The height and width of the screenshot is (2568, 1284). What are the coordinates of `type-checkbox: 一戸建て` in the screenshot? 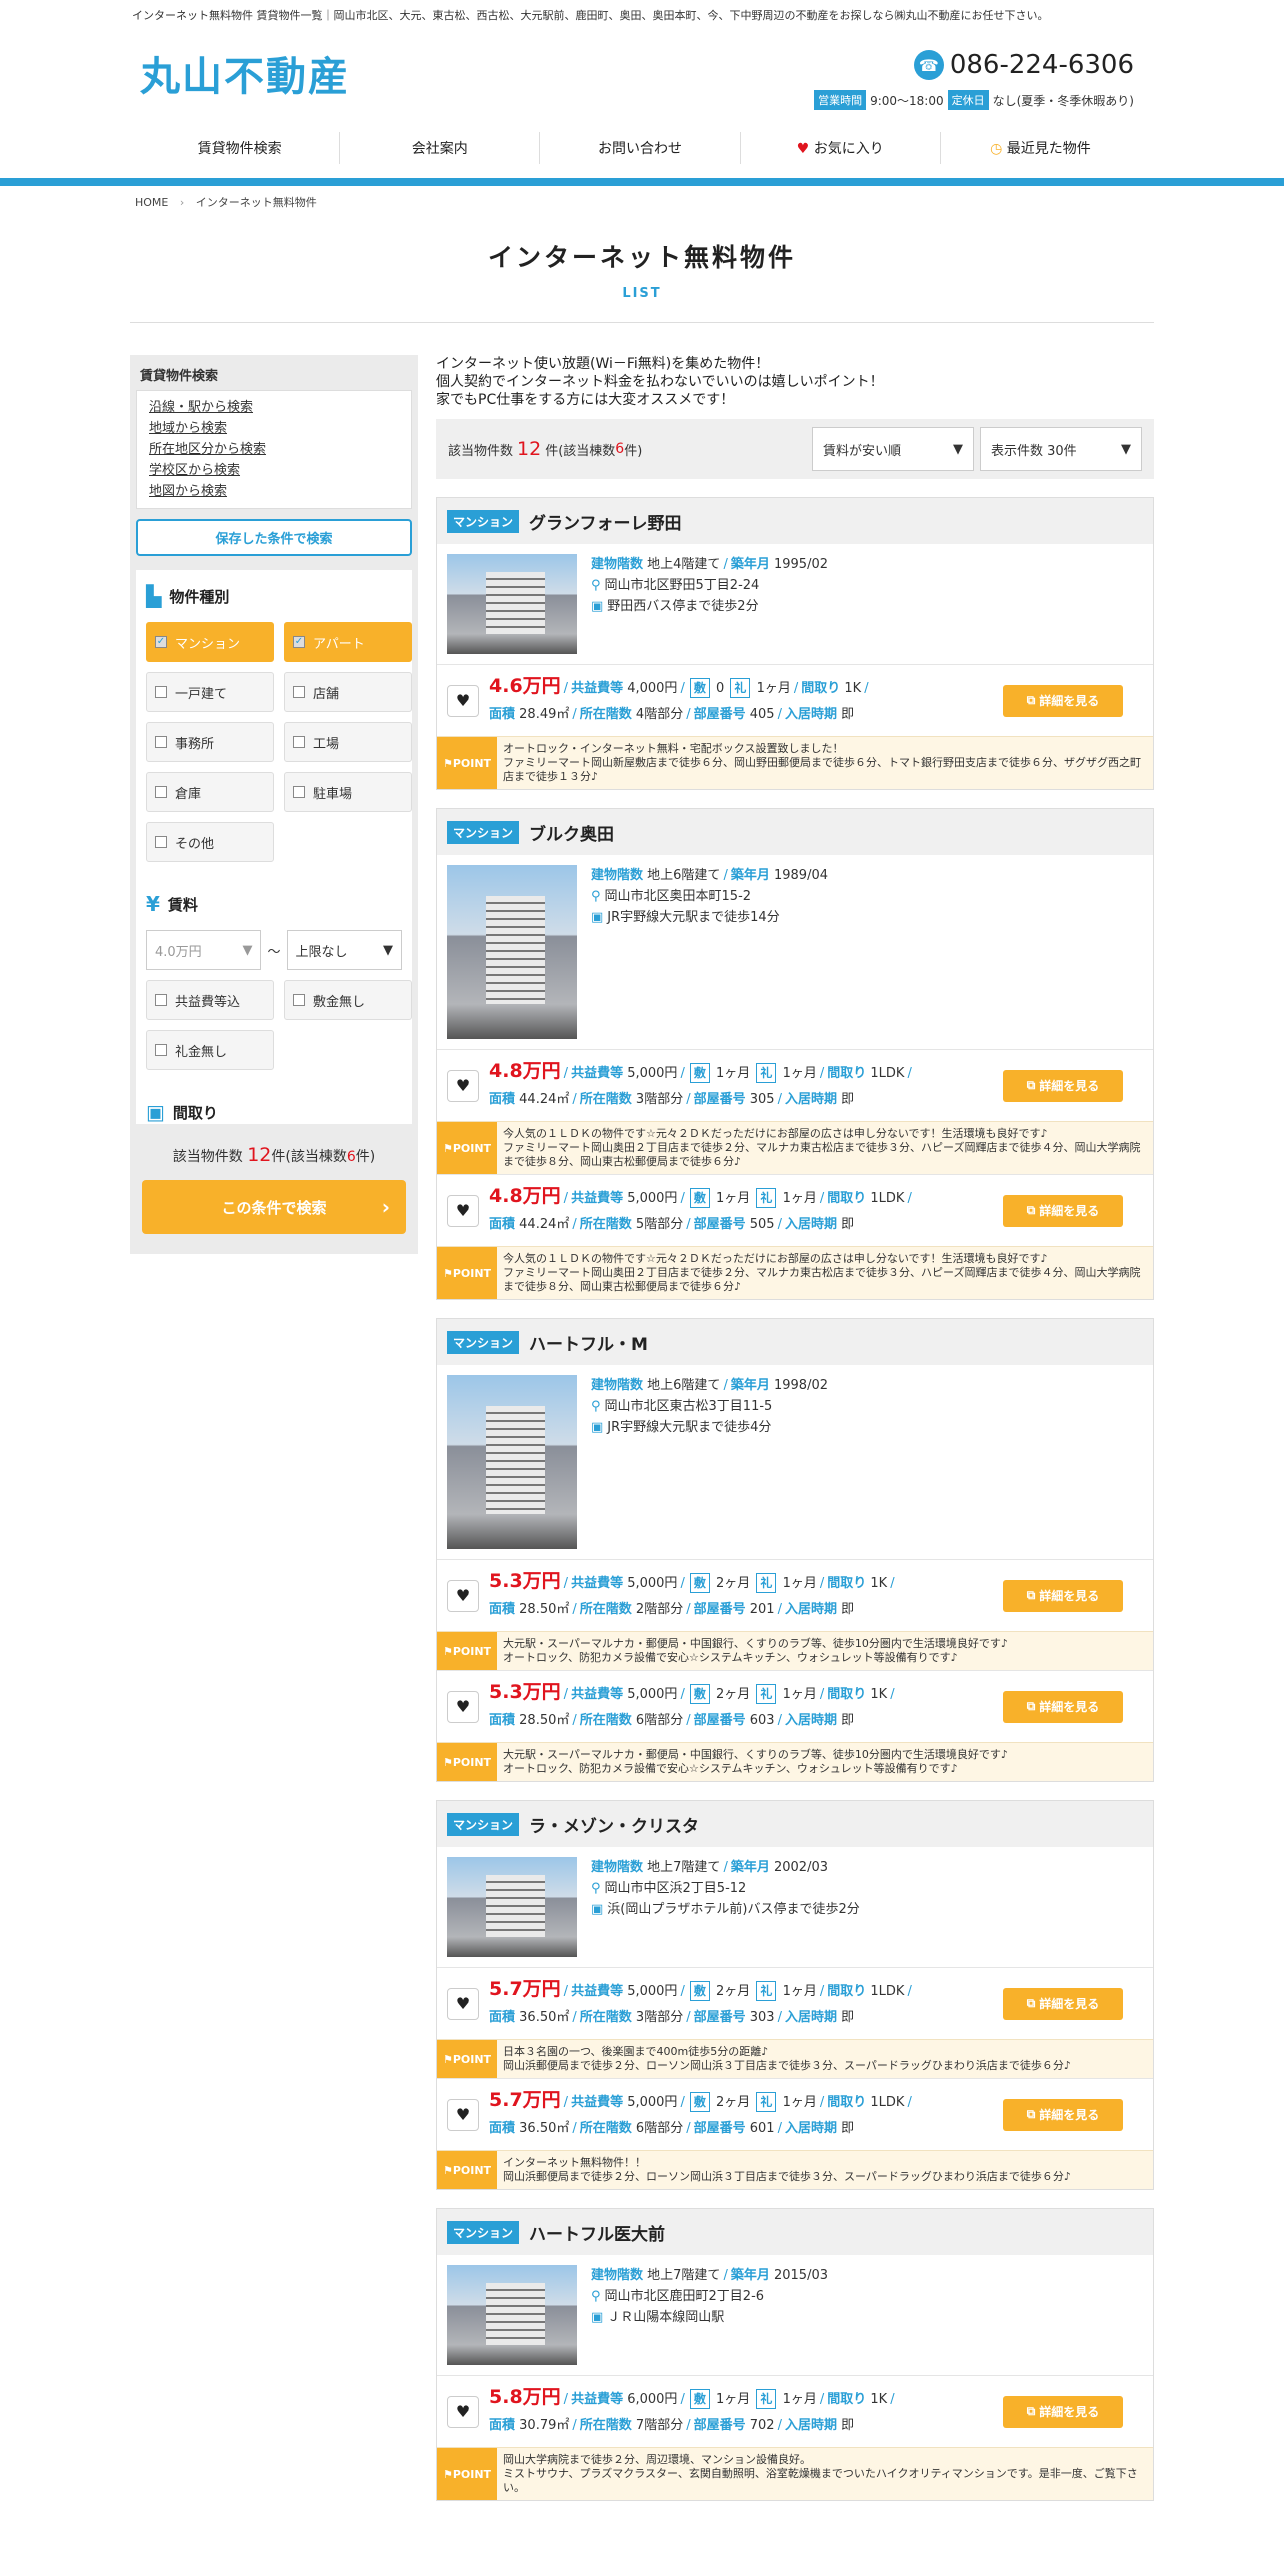 It's located at (210, 692).